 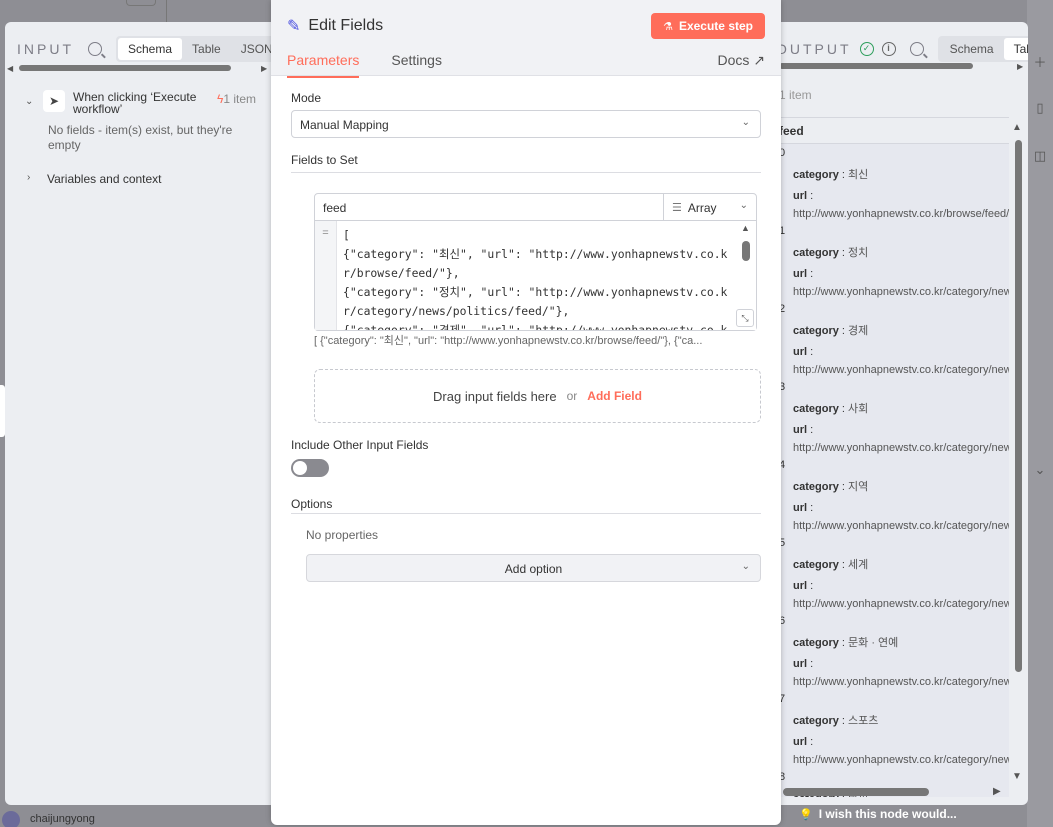 What do you see at coordinates (831, 253) in the screenshot?
I see `category-entry: category : 정치` at bounding box center [831, 253].